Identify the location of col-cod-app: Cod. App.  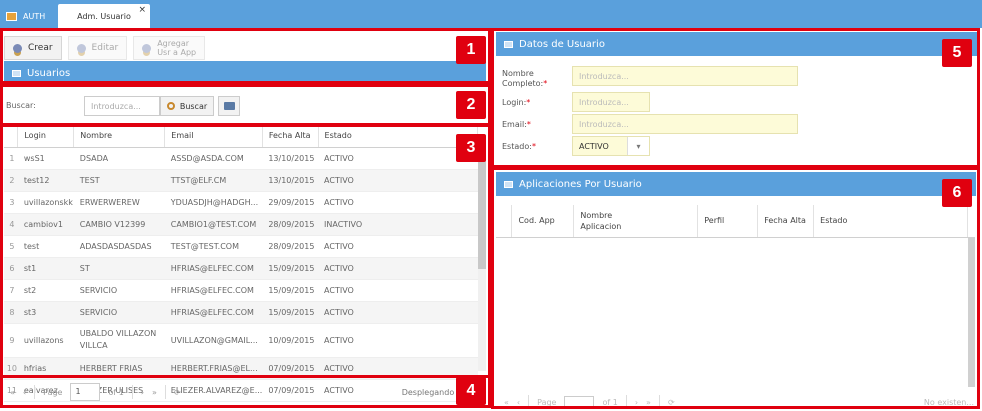
(543, 221).